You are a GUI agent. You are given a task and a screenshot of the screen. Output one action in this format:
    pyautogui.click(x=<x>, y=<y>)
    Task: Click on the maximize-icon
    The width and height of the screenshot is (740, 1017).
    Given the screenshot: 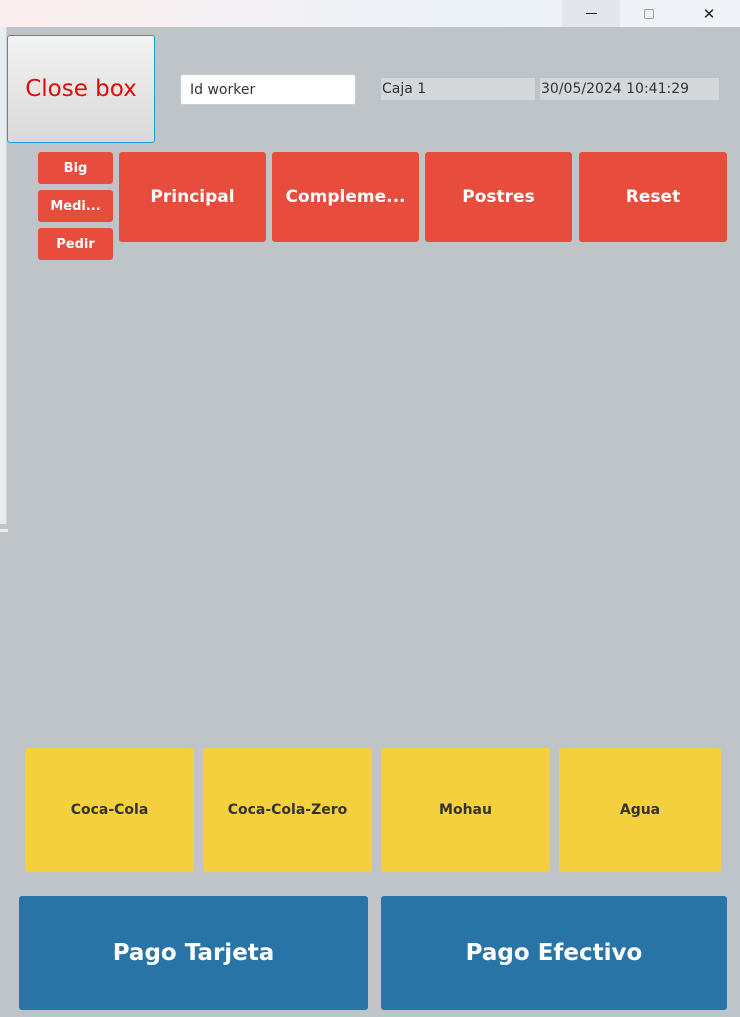 What is the action you would take?
    pyautogui.click(x=649, y=13)
    